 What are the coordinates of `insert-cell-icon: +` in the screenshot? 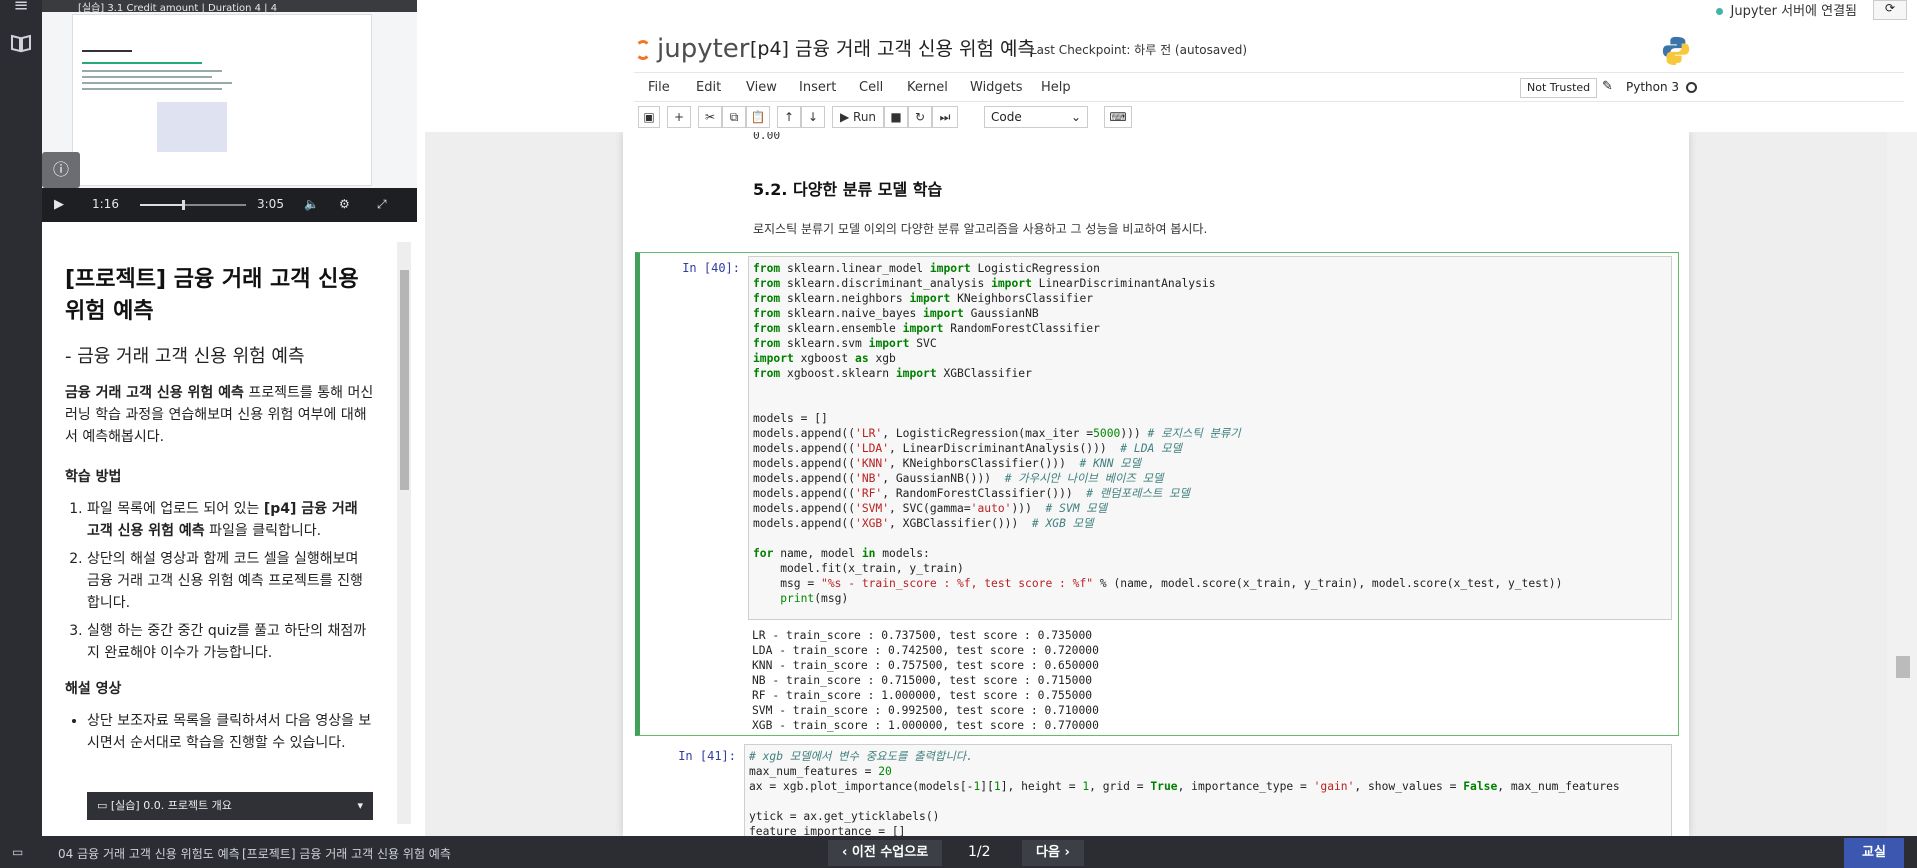 It's located at (679, 117).